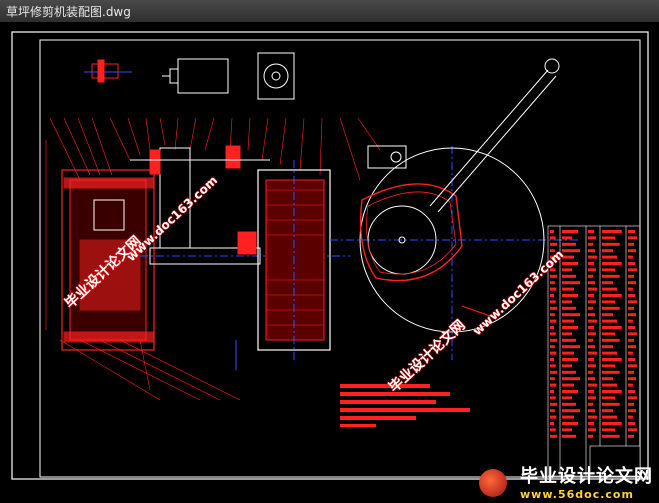 The height and width of the screenshot is (503, 659). Describe the element at coordinates (68, 12) in the screenshot. I see `window-title: 草坪修剪机装配图.dwg` at that location.